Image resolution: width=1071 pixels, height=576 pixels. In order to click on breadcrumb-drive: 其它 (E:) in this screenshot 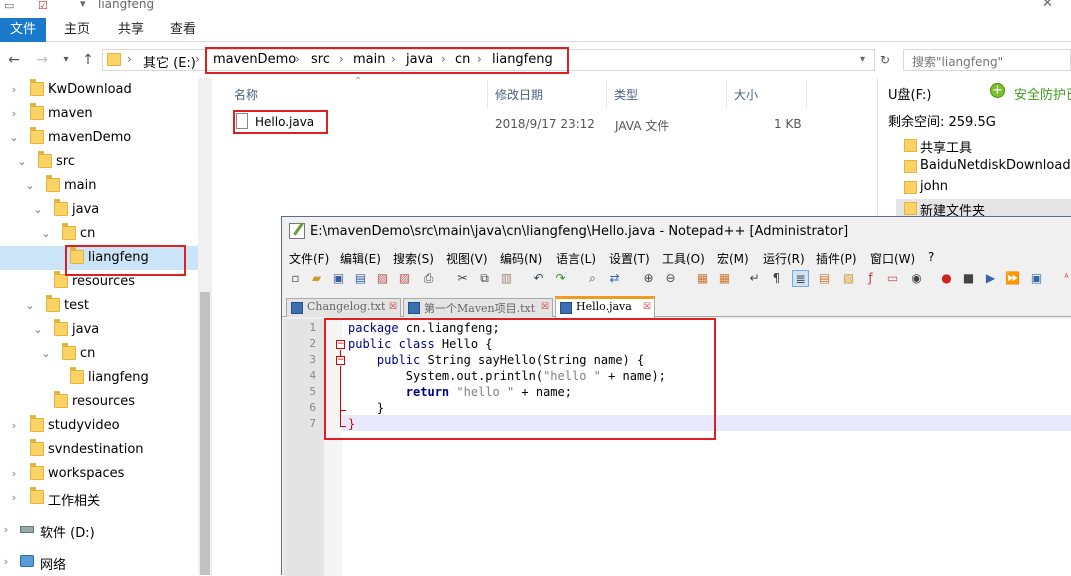, I will do `click(169, 61)`.